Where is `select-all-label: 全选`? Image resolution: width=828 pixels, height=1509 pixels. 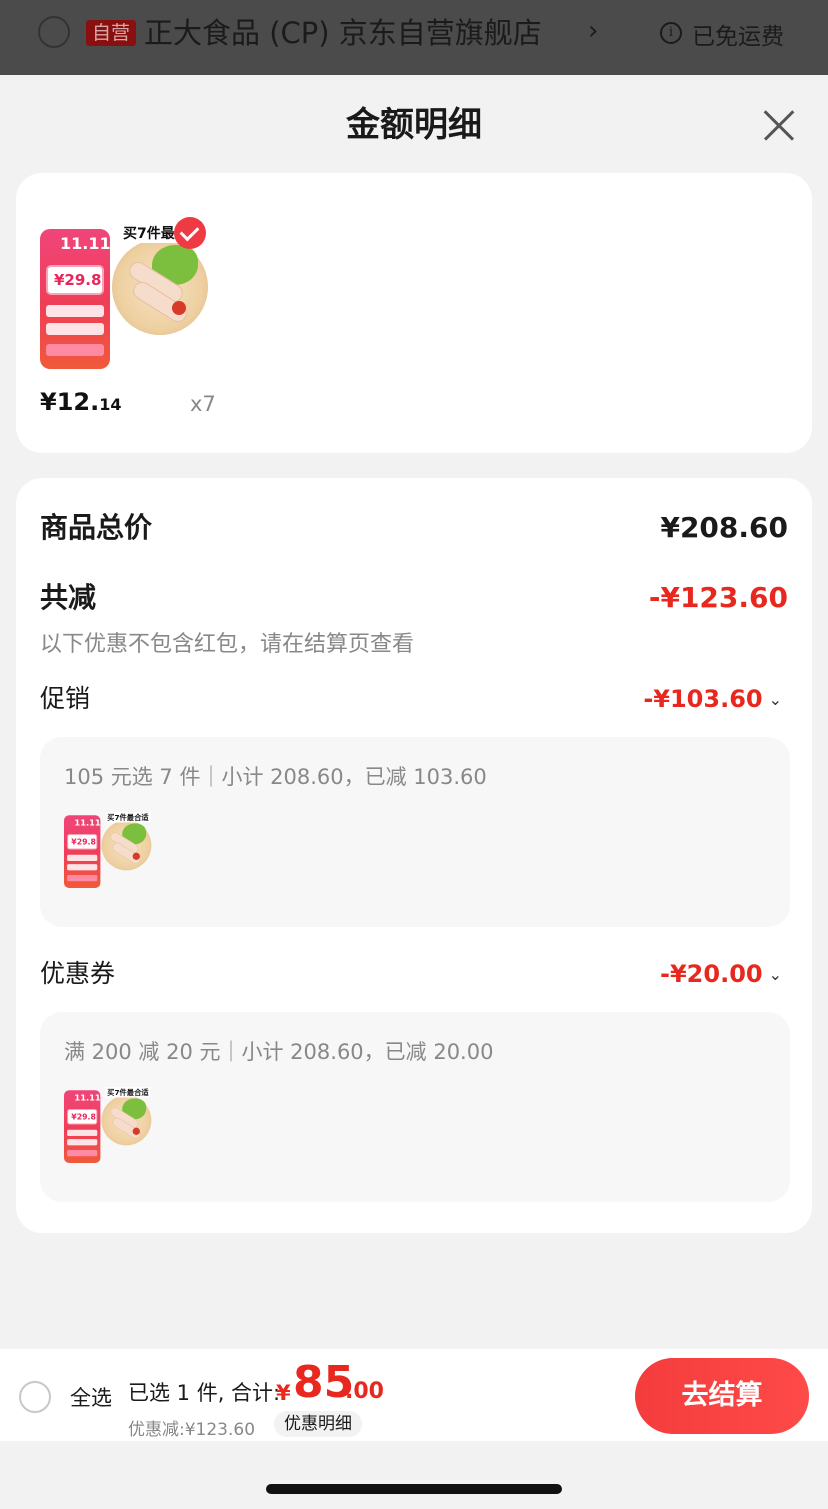
select-all-label: 全选 is located at coordinates (91, 1397).